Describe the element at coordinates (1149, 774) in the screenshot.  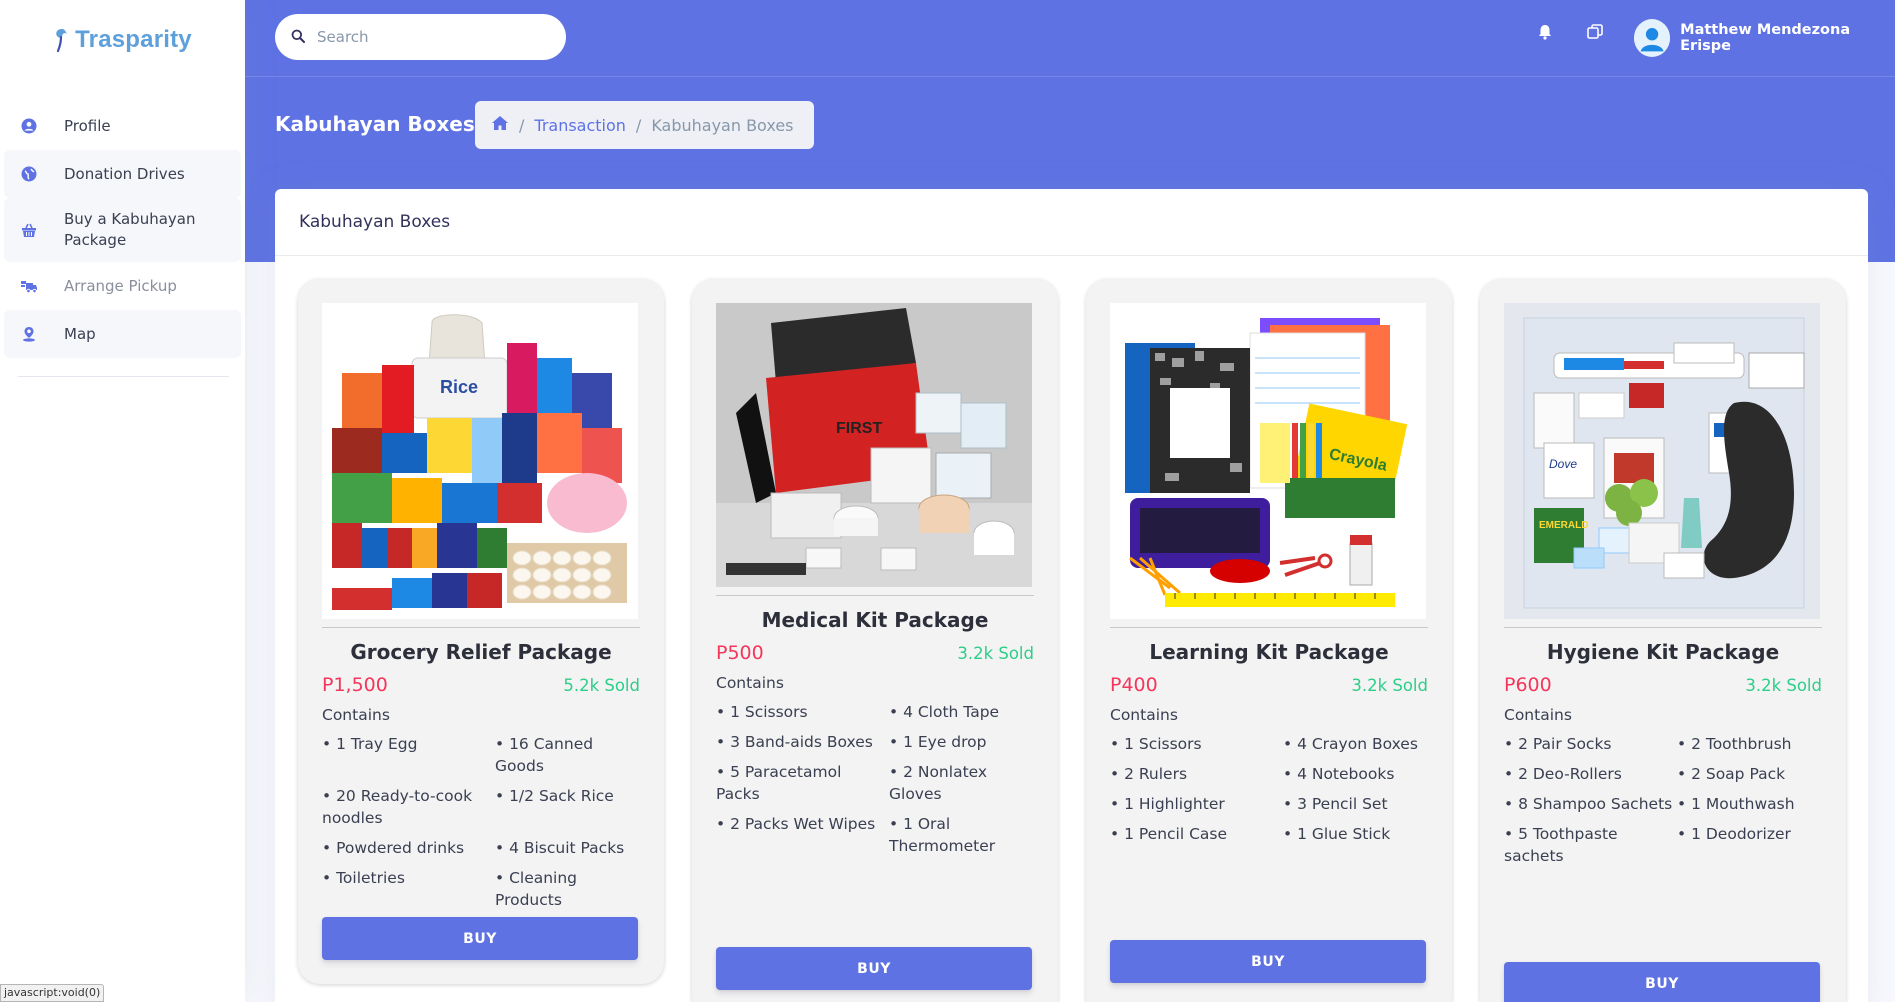
I see `list-item: • 2 Rulers` at that location.